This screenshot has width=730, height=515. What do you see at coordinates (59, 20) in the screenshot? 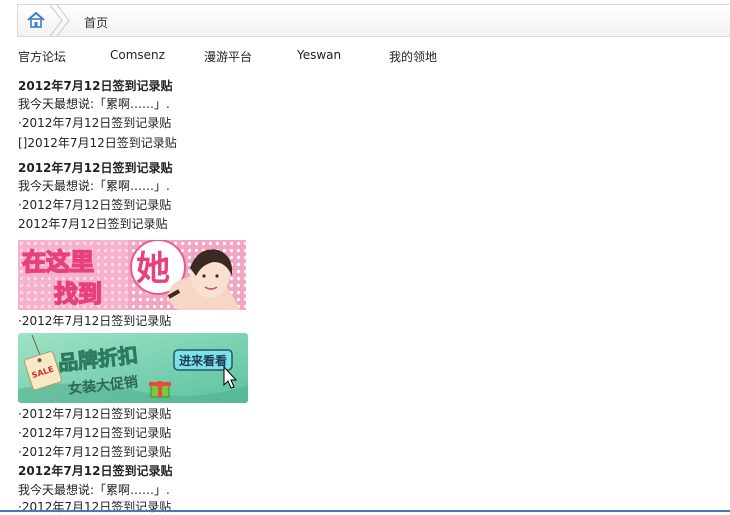
I see `breadcrumb-separator-icon` at bounding box center [59, 20].